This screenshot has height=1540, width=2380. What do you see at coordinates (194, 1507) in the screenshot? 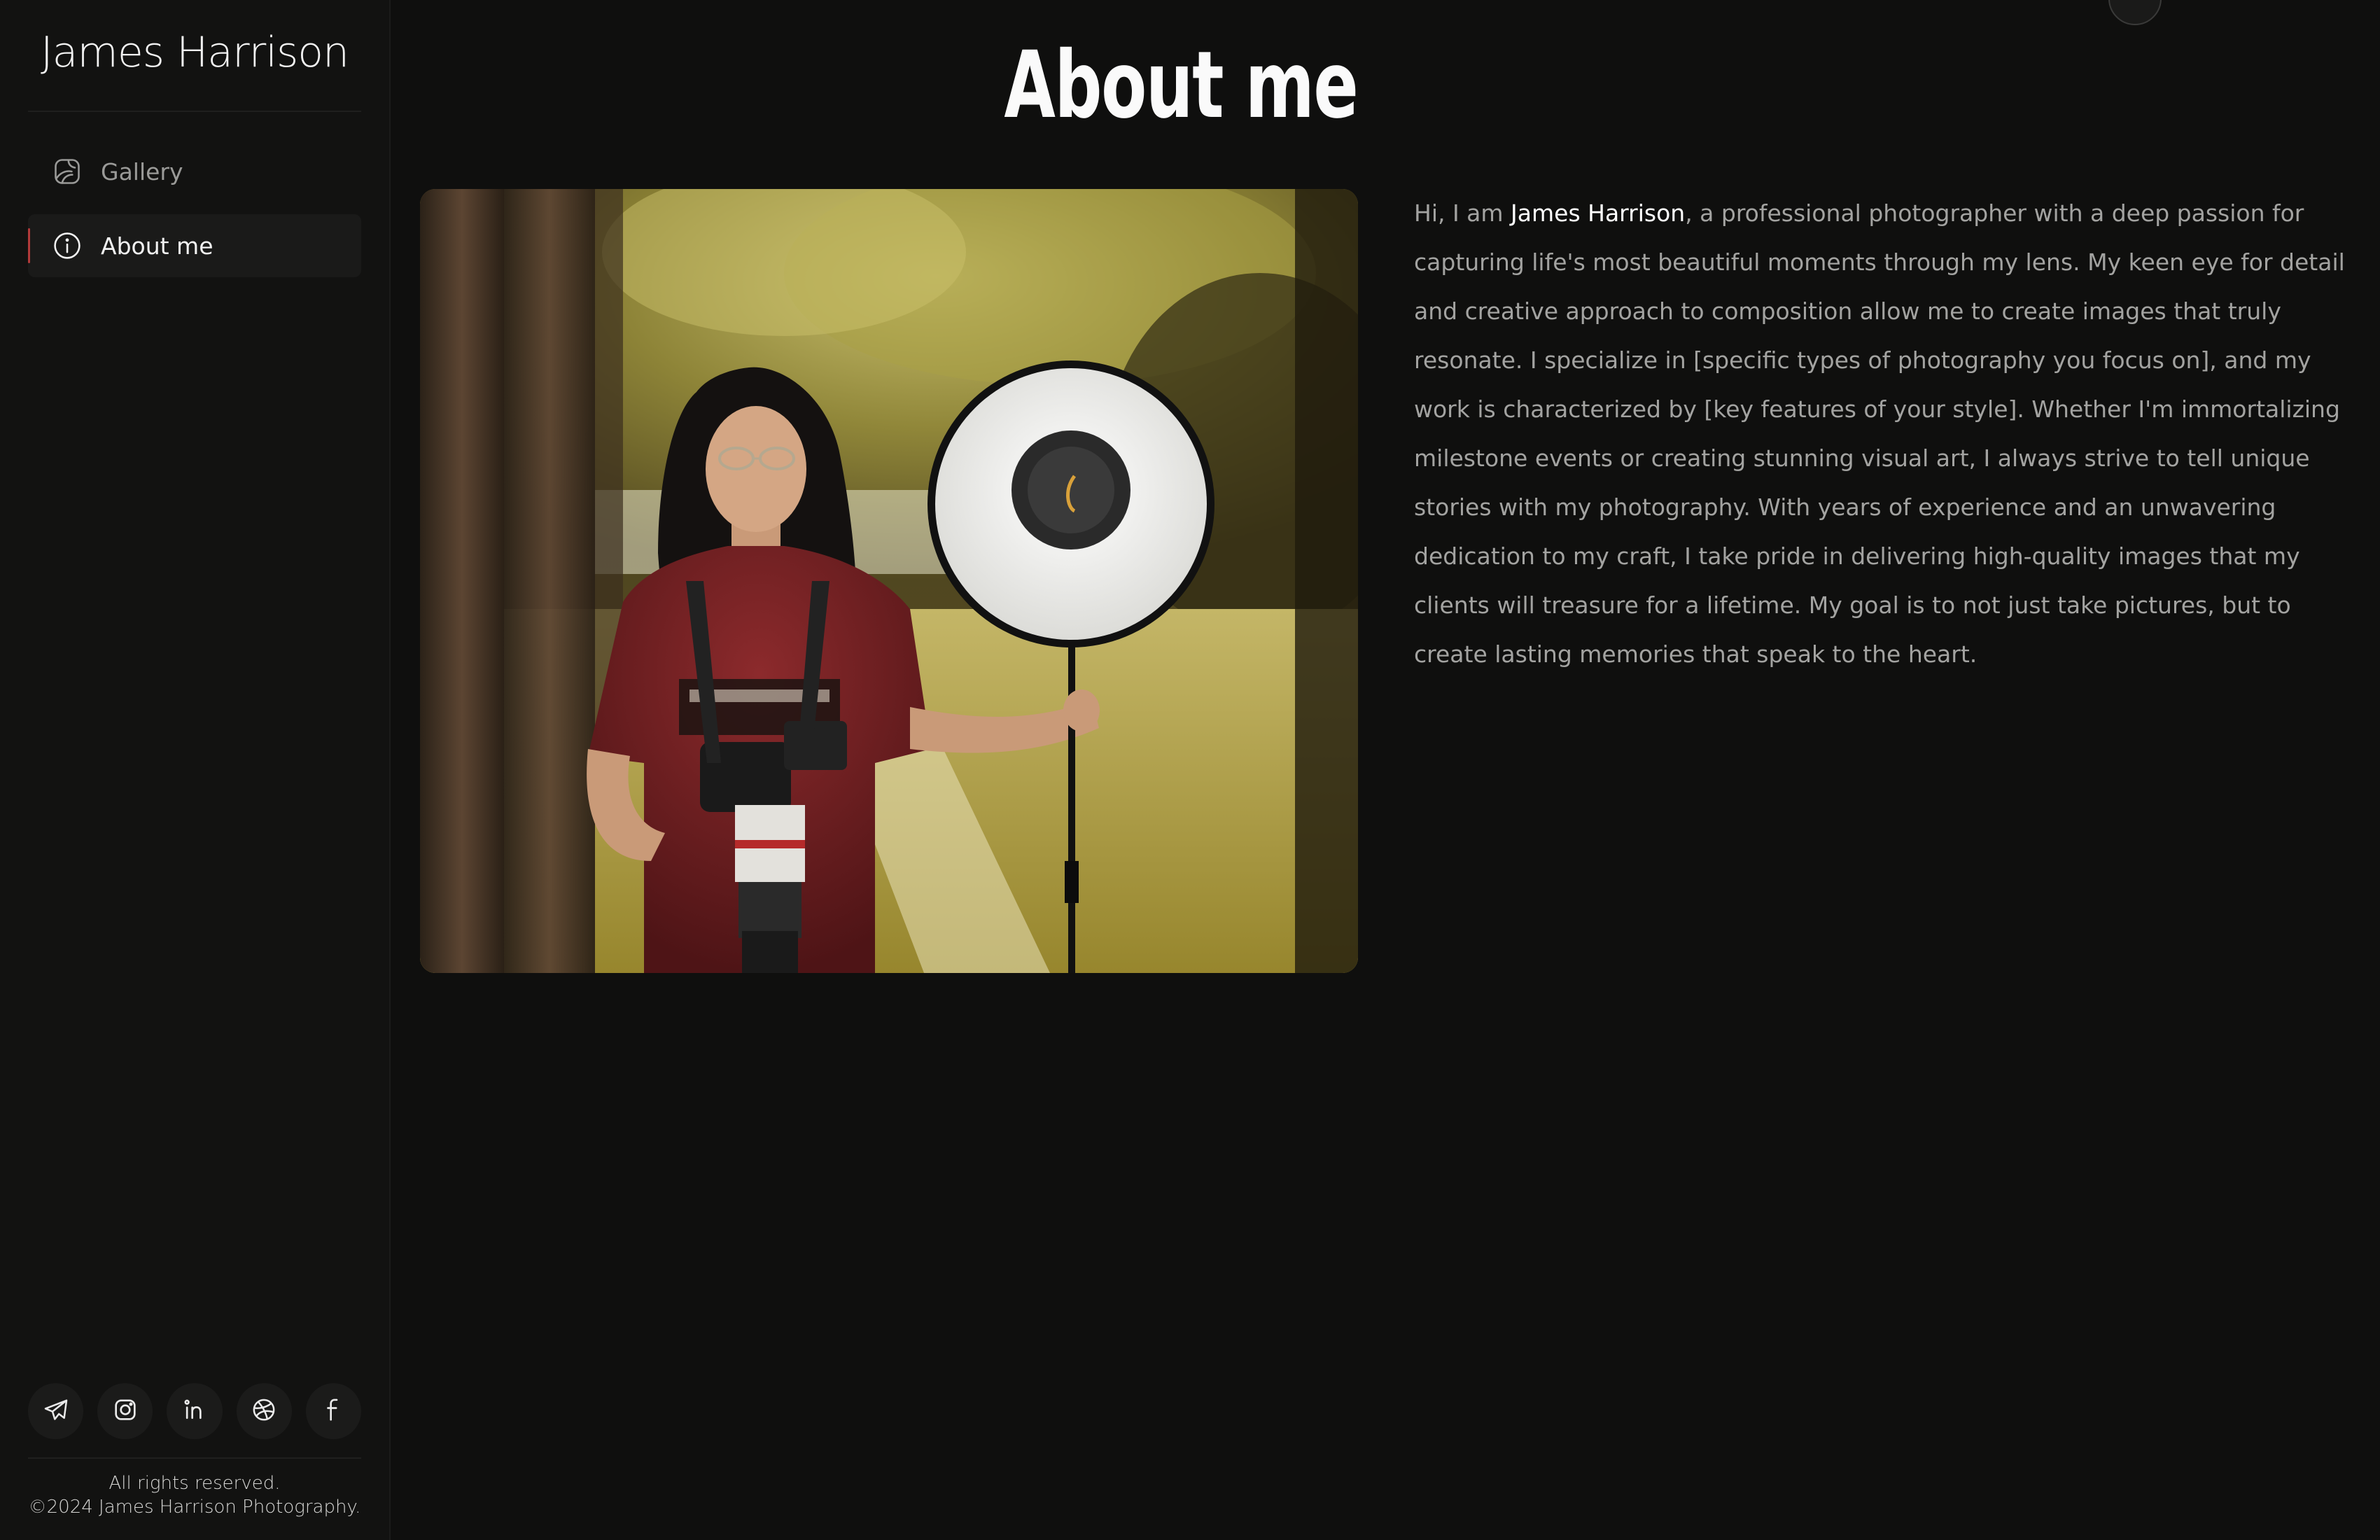
I see `footer-copyright: ©2024 James Harrison Photography.` at bounding box center [194, 1507].